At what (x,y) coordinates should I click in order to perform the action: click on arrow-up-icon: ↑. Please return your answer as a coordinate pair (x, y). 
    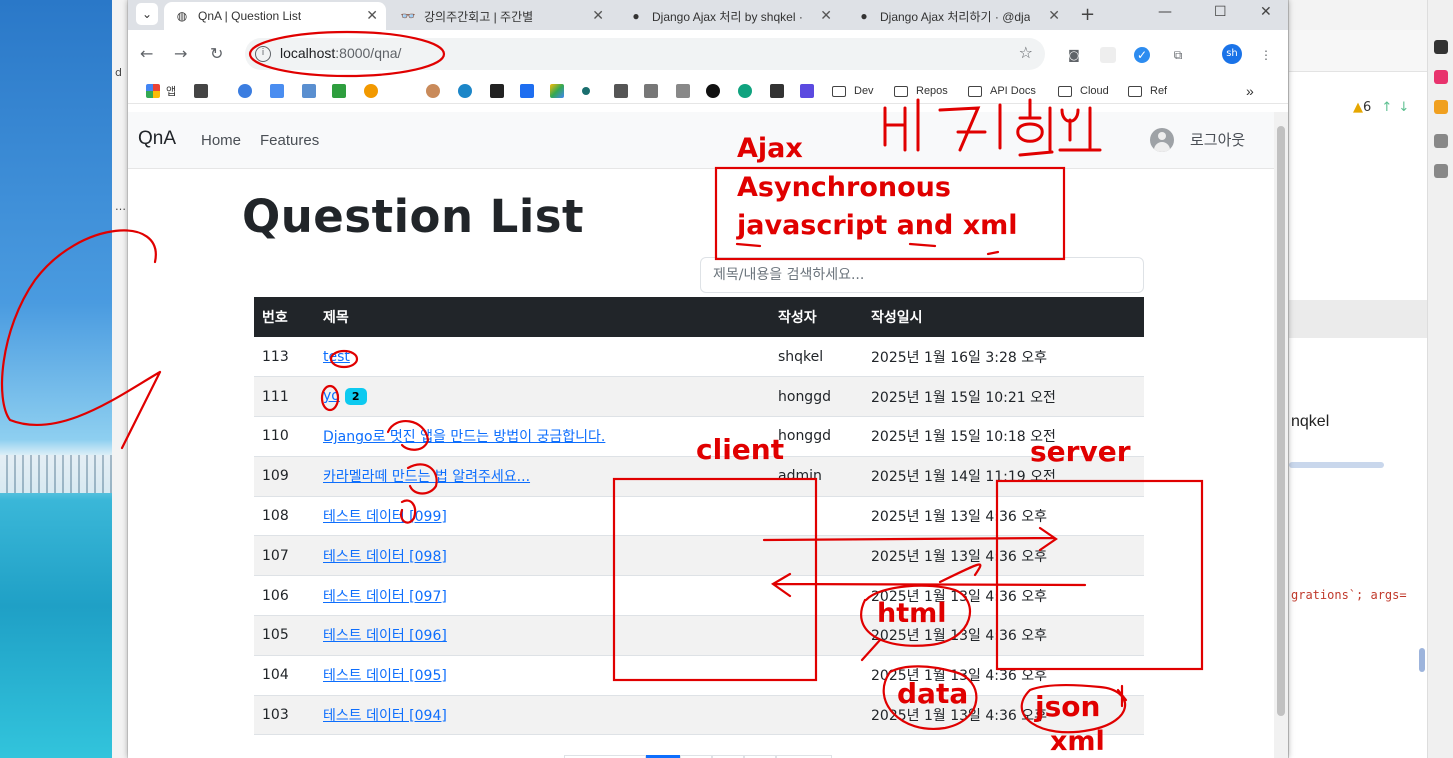
    Looking at the image, I should click on (1386, 107).